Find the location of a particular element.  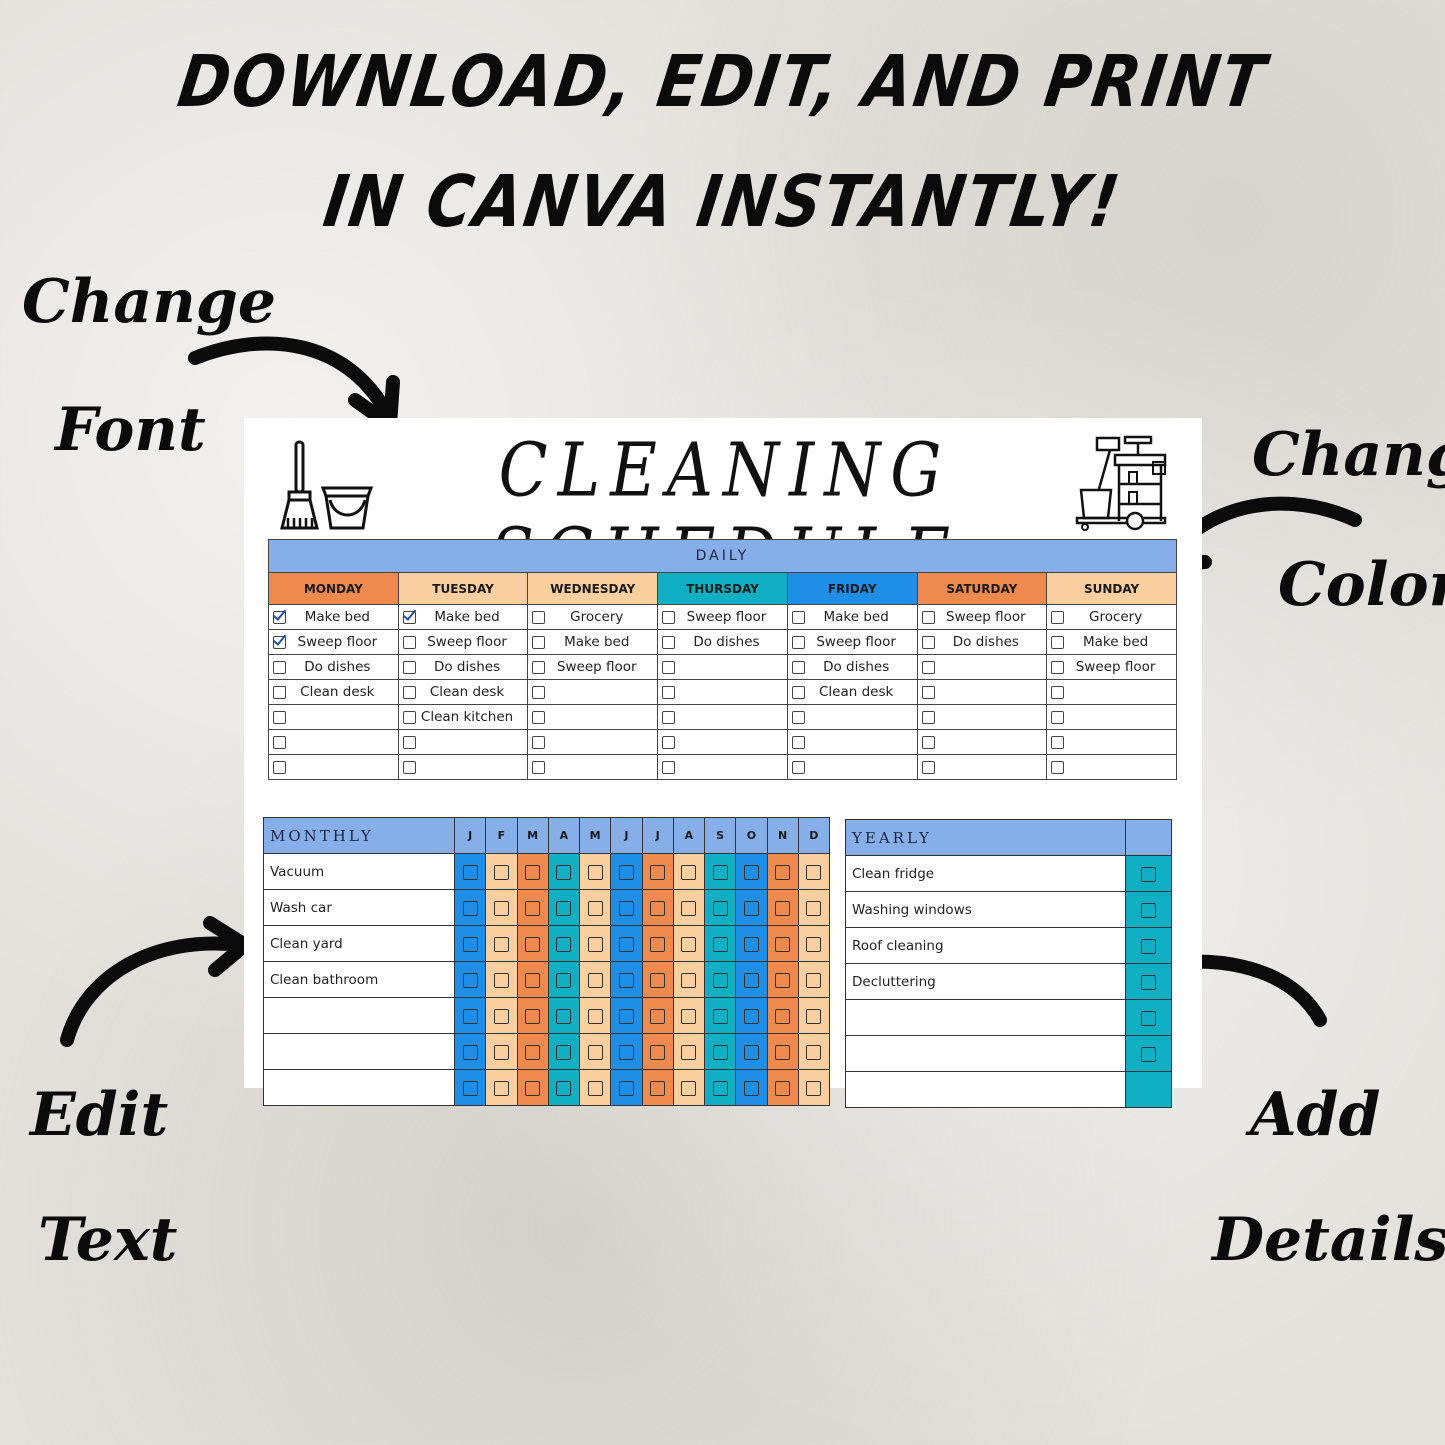

monthly-task-label: Vacuum is located at coordinates (359, 871).